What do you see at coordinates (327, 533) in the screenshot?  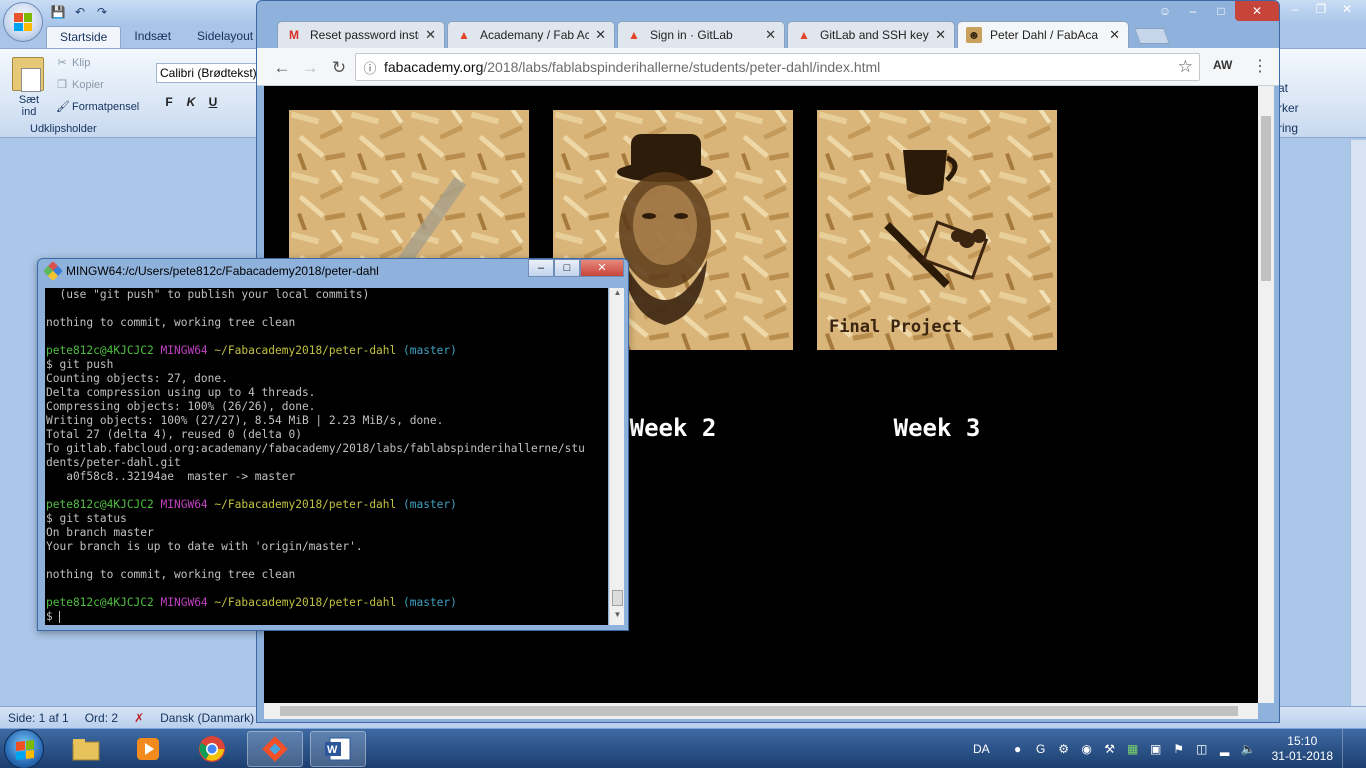 I see `terminal-line: On branch master` at bounding box center [327, 533].